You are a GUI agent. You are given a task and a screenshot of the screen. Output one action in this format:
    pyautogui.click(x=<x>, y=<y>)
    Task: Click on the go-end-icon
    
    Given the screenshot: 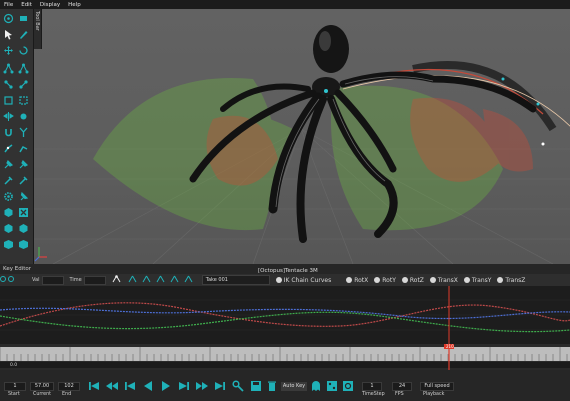 What is the action you would take?
    pyautogui.click(x=220, y=386)
    